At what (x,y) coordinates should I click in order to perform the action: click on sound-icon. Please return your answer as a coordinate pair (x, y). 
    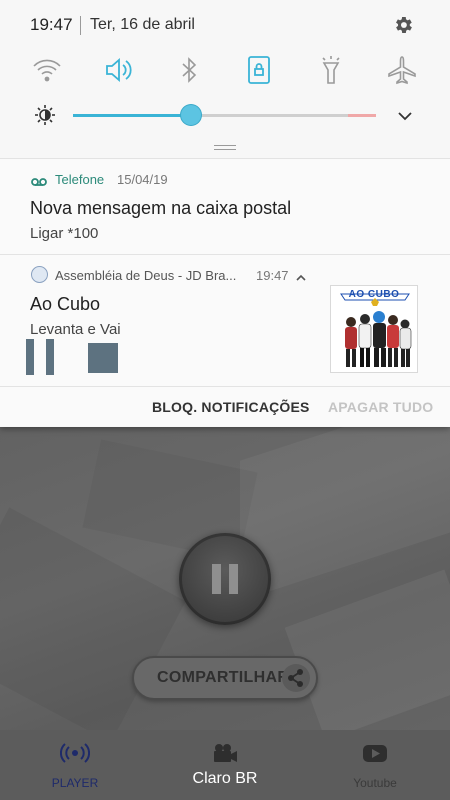
    Looking at the image, I should click on (118, 70).